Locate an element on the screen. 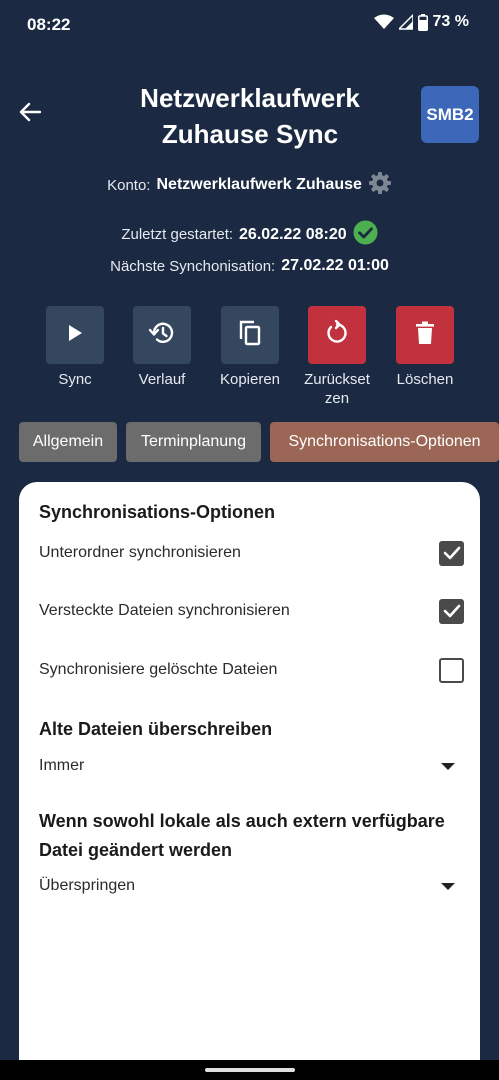 This screenshot has height=1080, width=499. last-started-label: Zuletzt gestartet: is located at coordinates (177, 234).